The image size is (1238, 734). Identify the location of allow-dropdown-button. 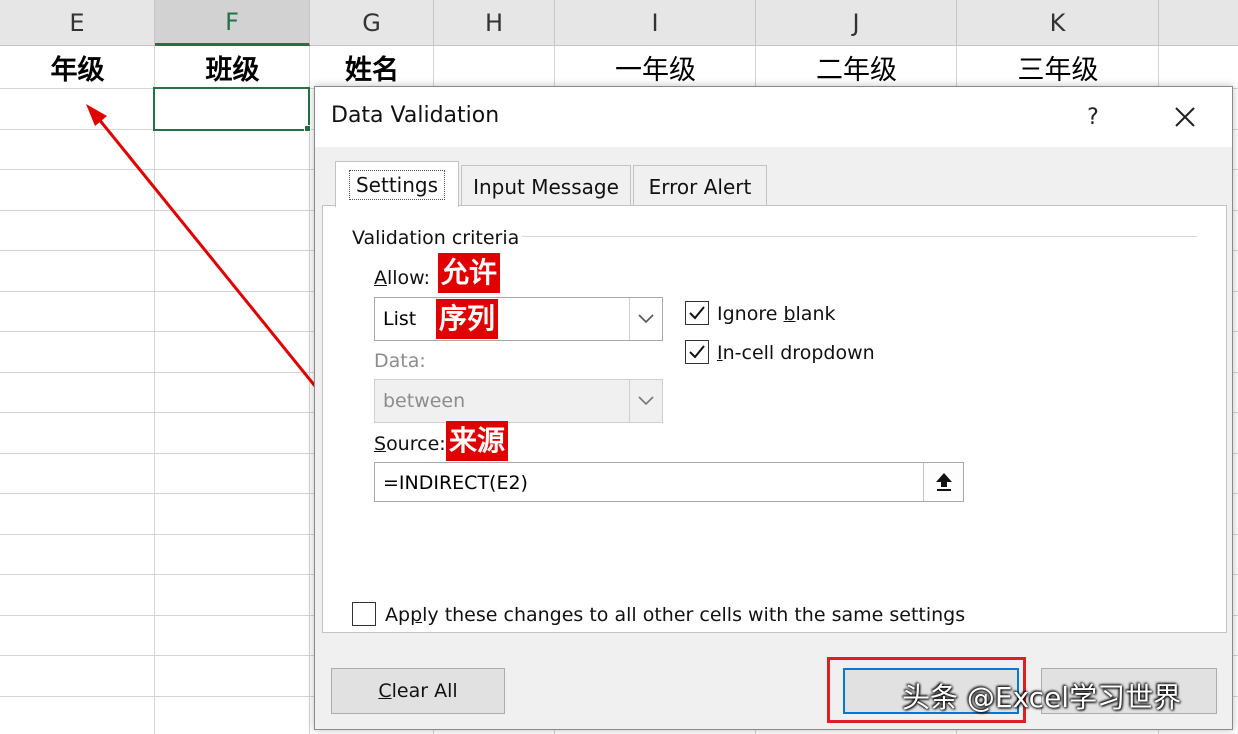
(645, 319).